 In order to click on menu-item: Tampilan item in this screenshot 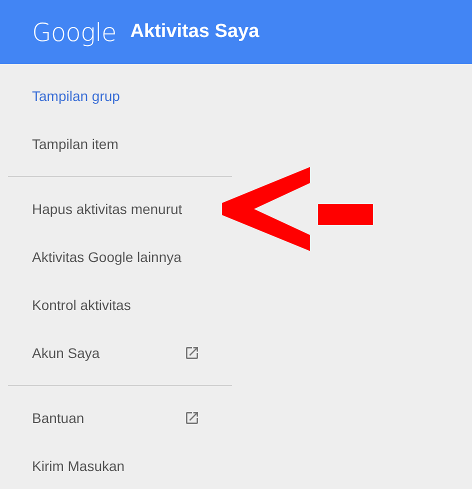, I will do `click(120, 144)`.